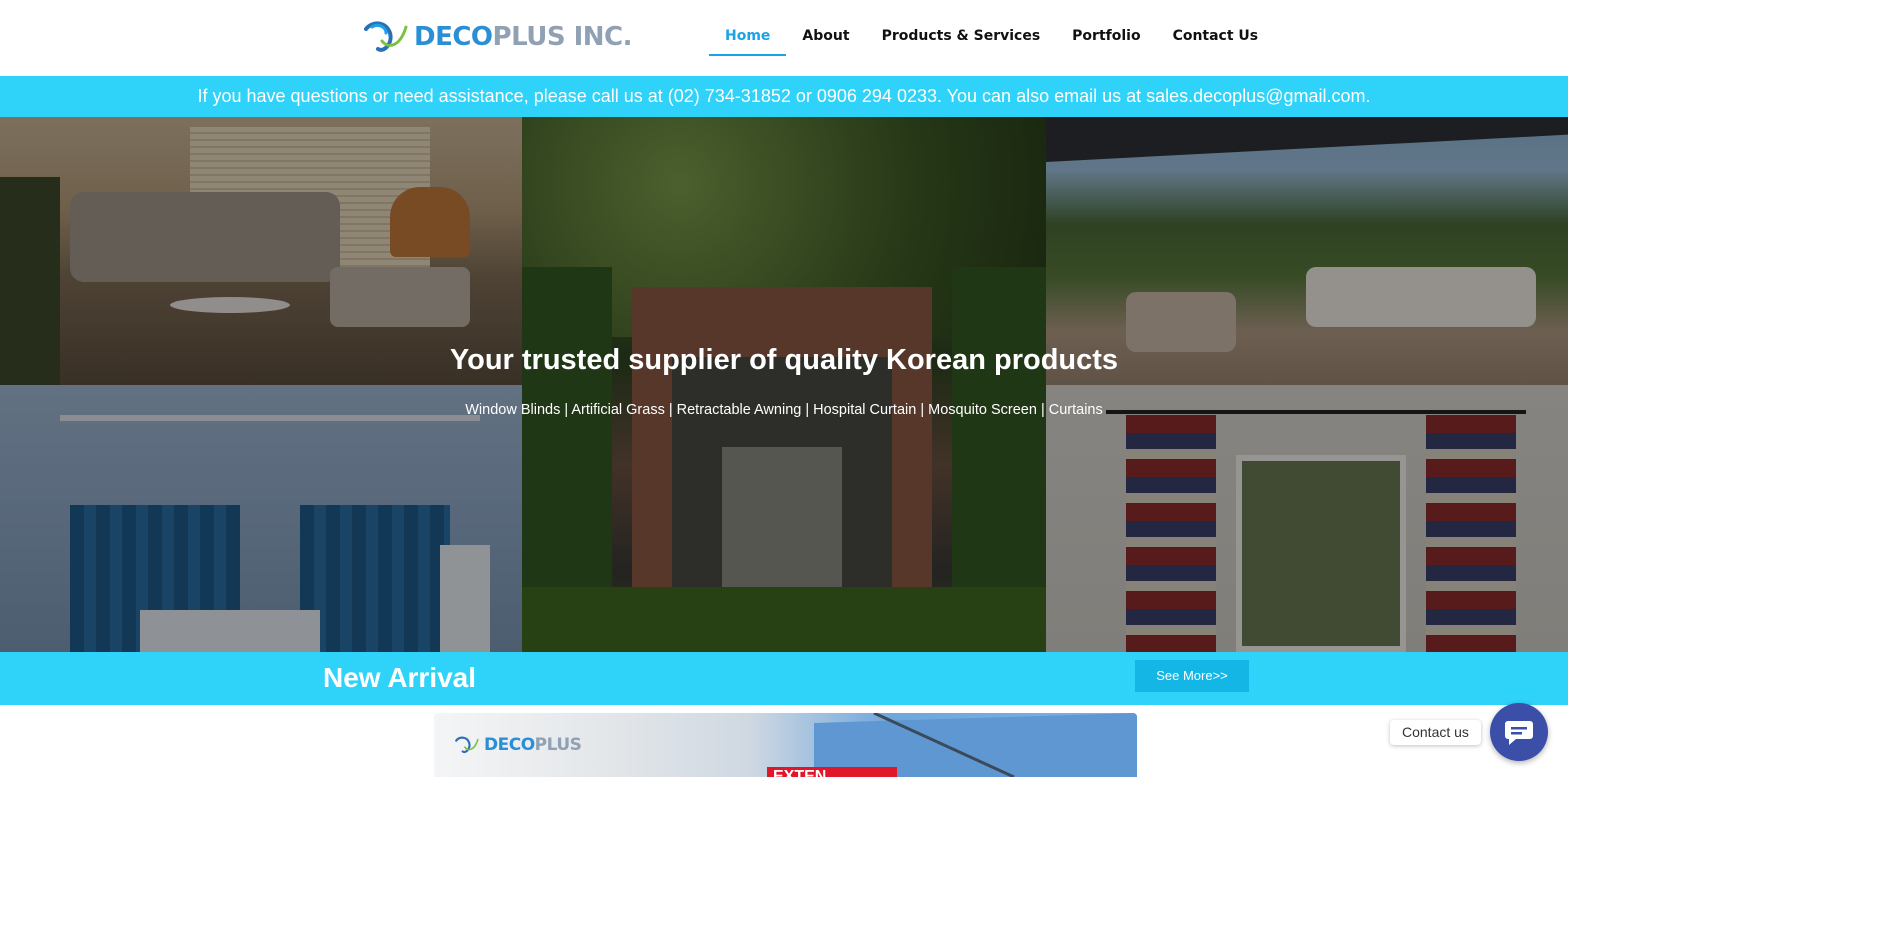  I want to click on new-arrival-banner: DECOPLUS EXTEN, so click(785, 745).